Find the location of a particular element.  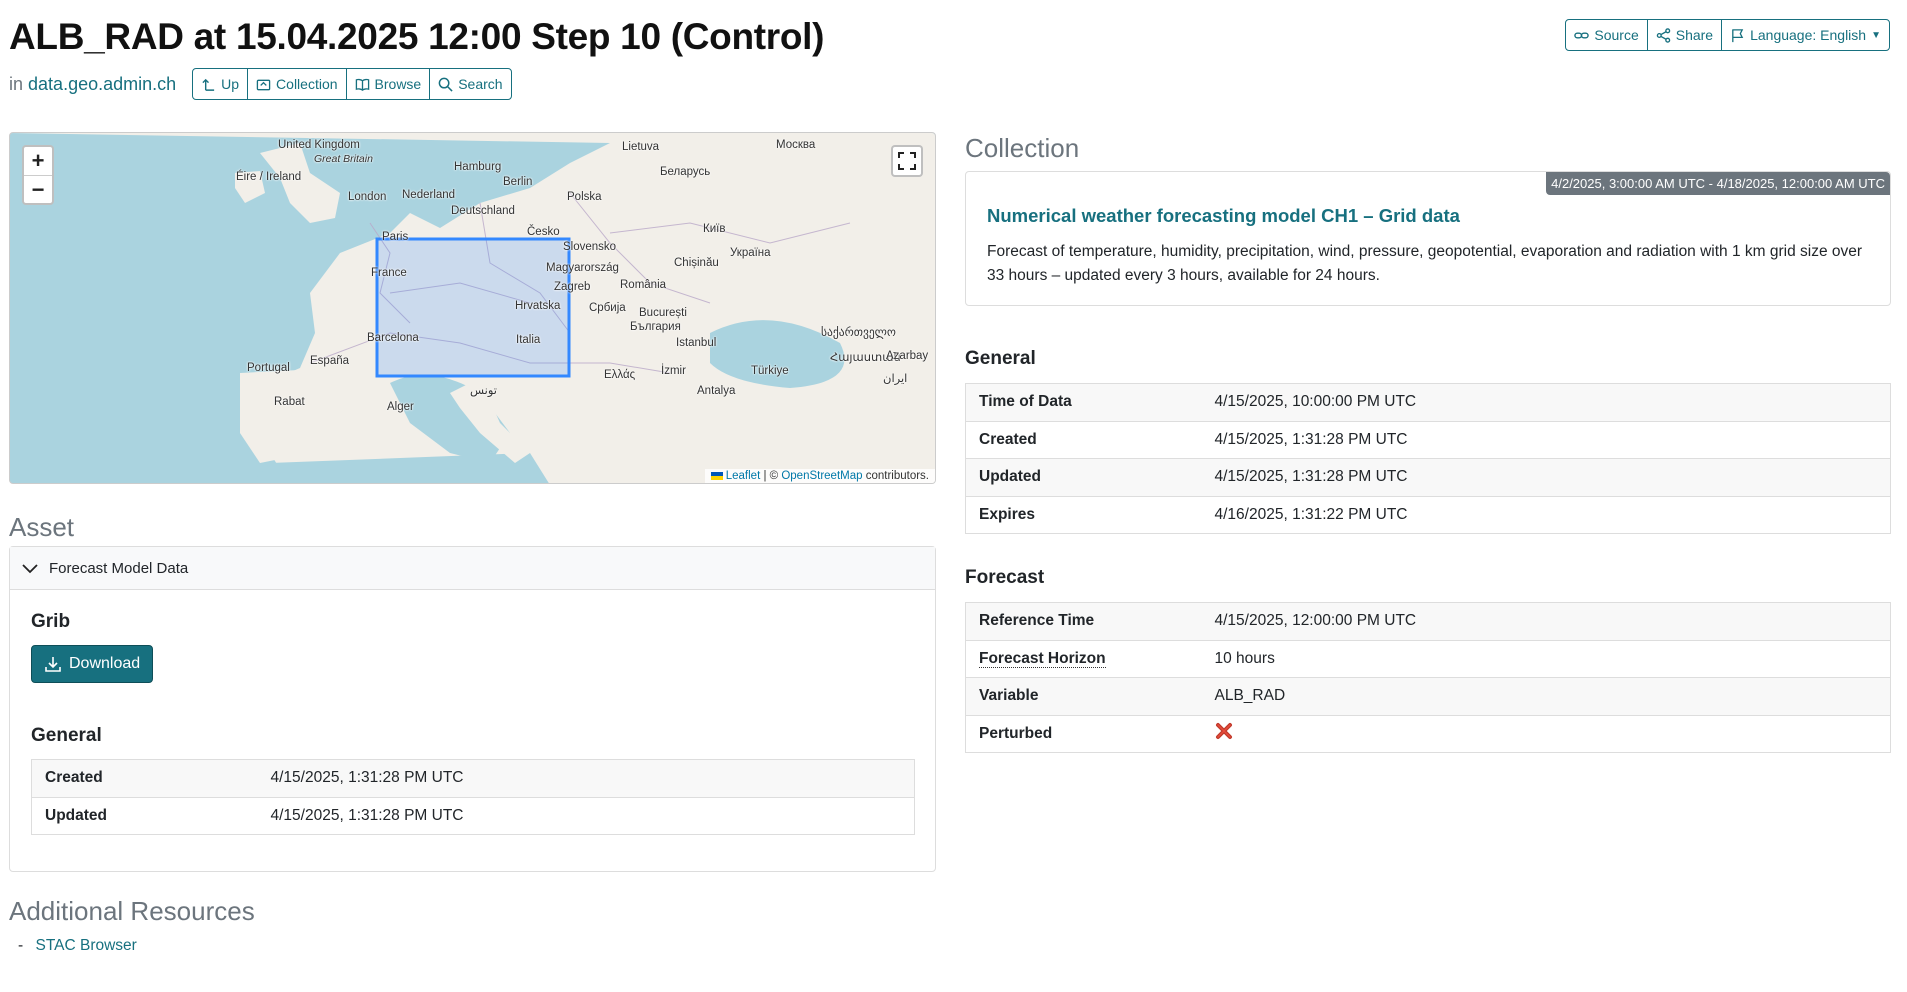

table-row: Variable ALB_RAD is located at coordinates (1428, 696).